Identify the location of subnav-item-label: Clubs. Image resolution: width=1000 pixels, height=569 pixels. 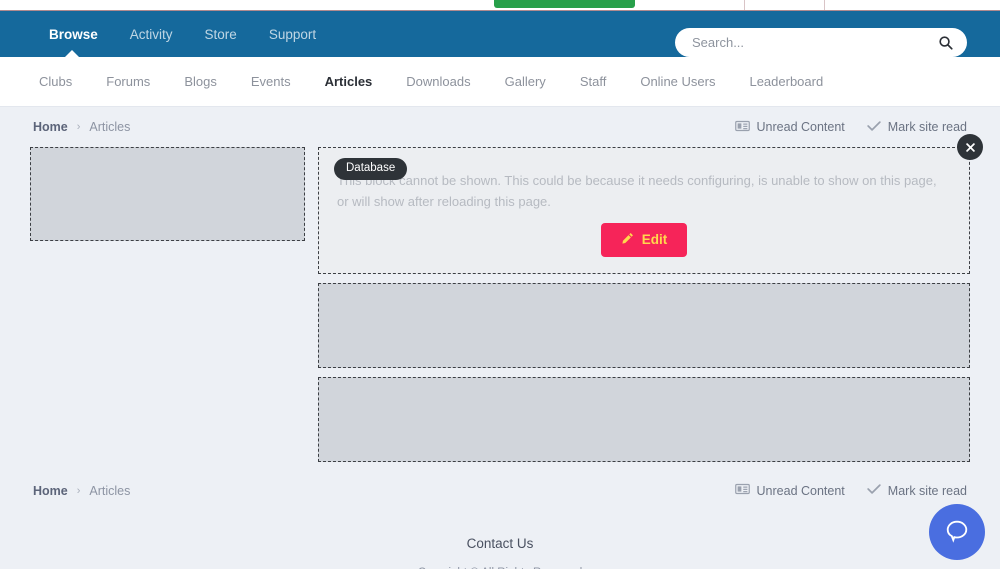
(56, 81).